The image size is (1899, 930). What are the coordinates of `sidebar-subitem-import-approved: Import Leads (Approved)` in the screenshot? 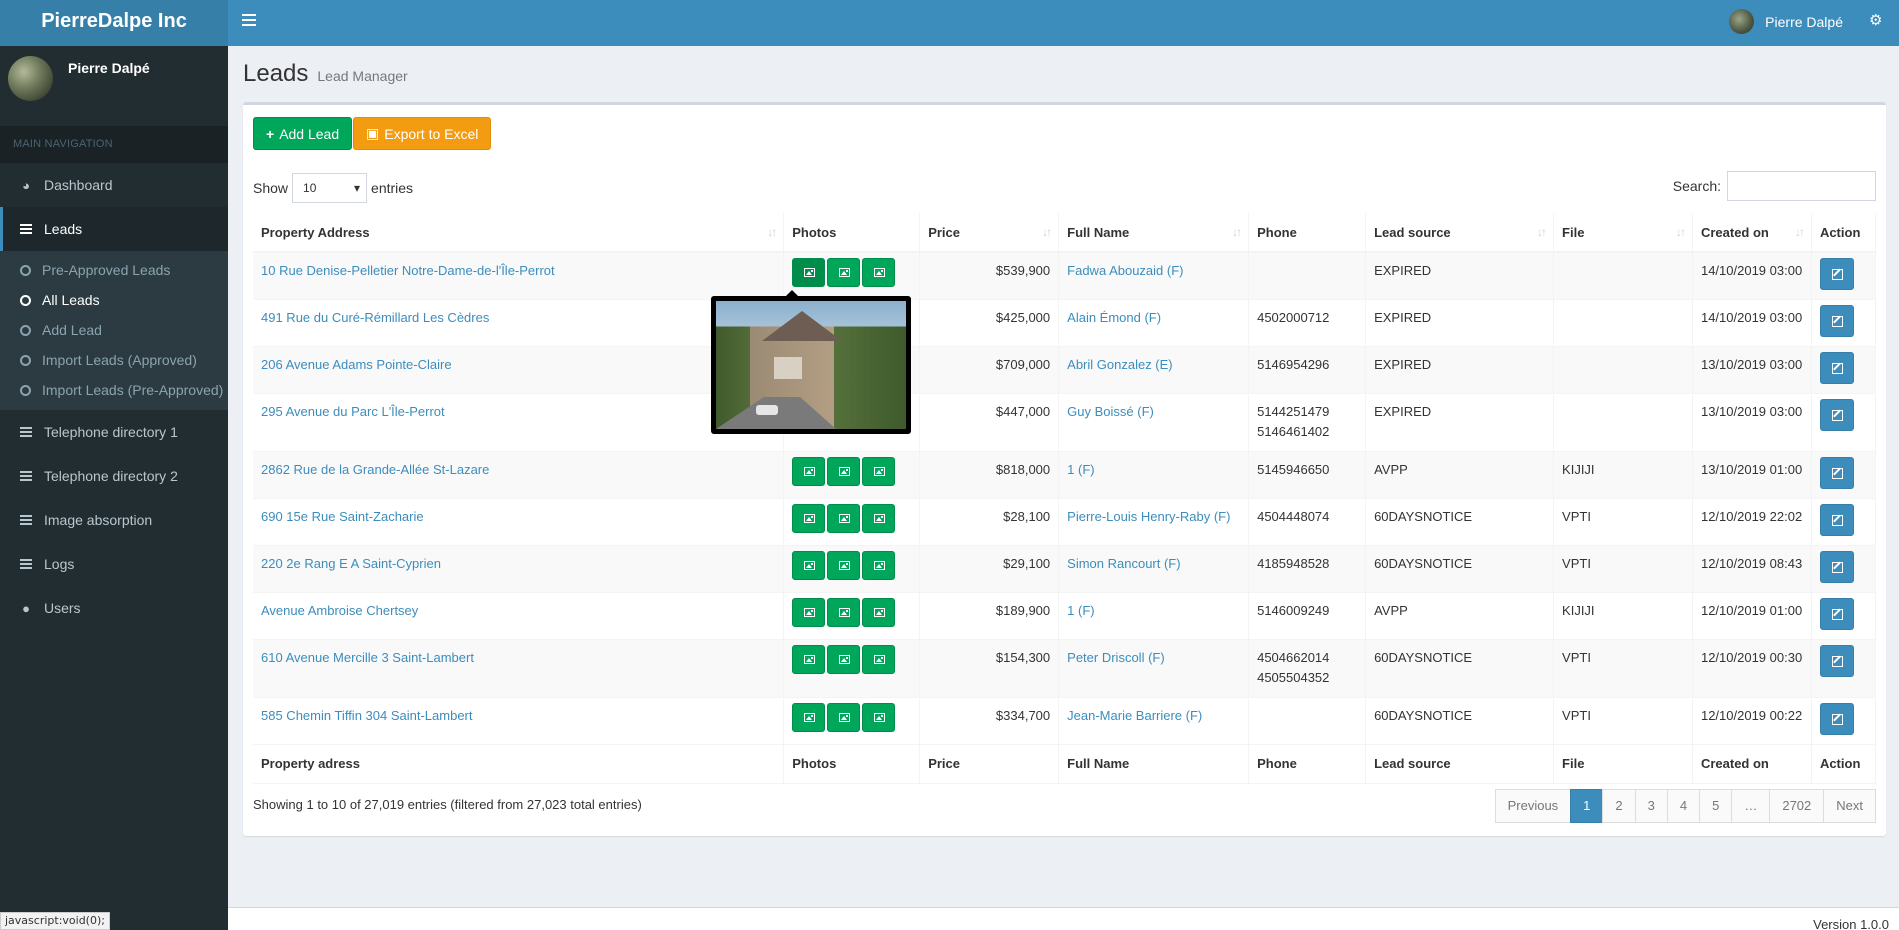 It's located at (114, 360).